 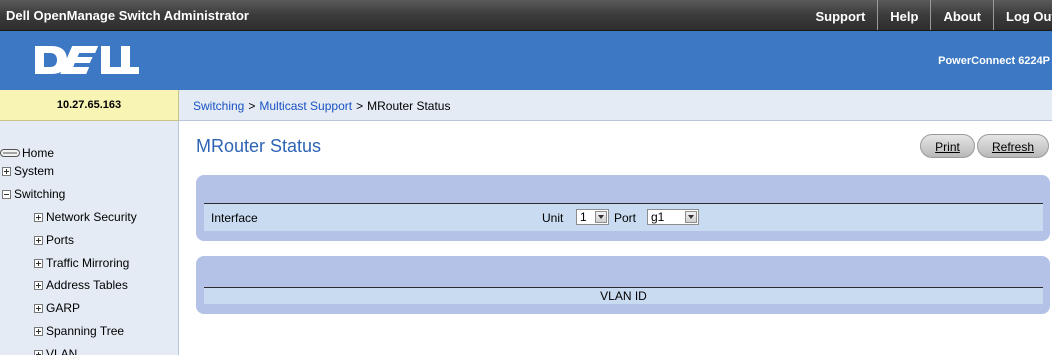 What do you see at coordinates (87, 285) in the screenshot?
I see `sidebar-item-label: Address Tables` at bounding box center [87, 285].